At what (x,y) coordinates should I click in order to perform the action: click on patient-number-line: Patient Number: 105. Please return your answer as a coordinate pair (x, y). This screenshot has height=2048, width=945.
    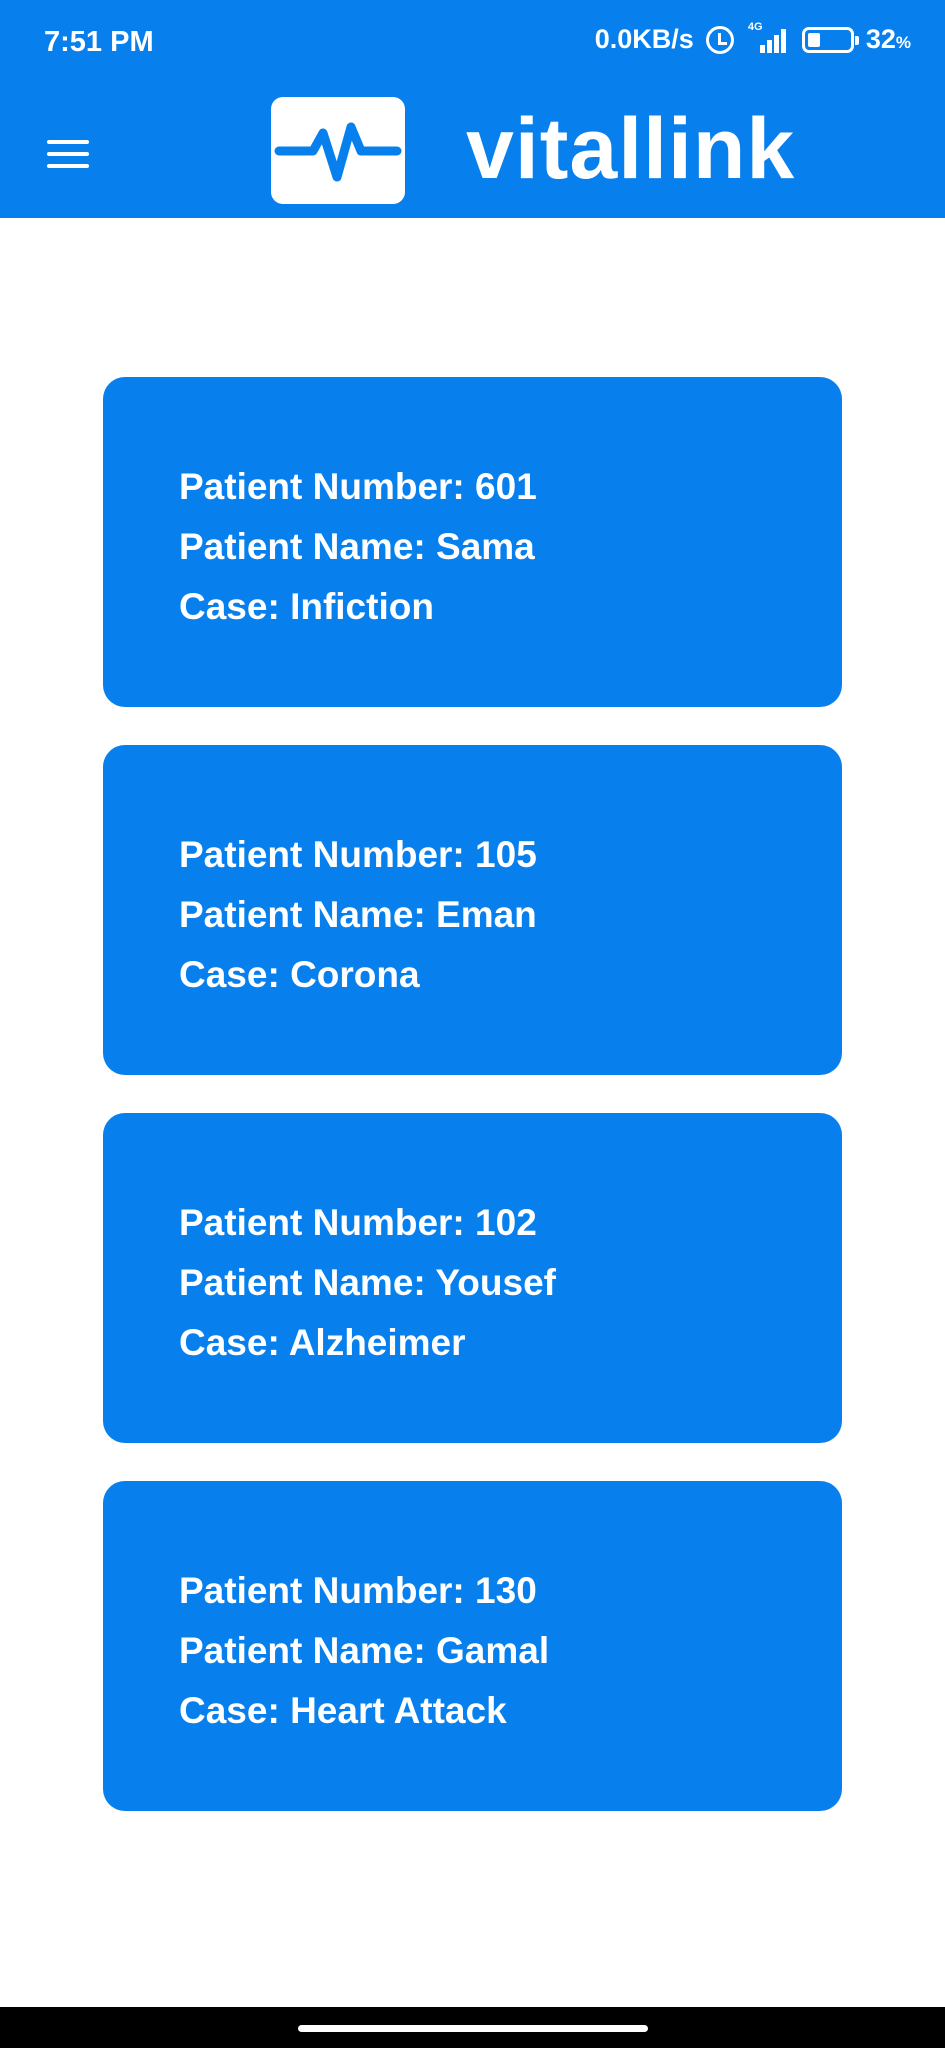
    Looking at the image, I should click on (358, 854).